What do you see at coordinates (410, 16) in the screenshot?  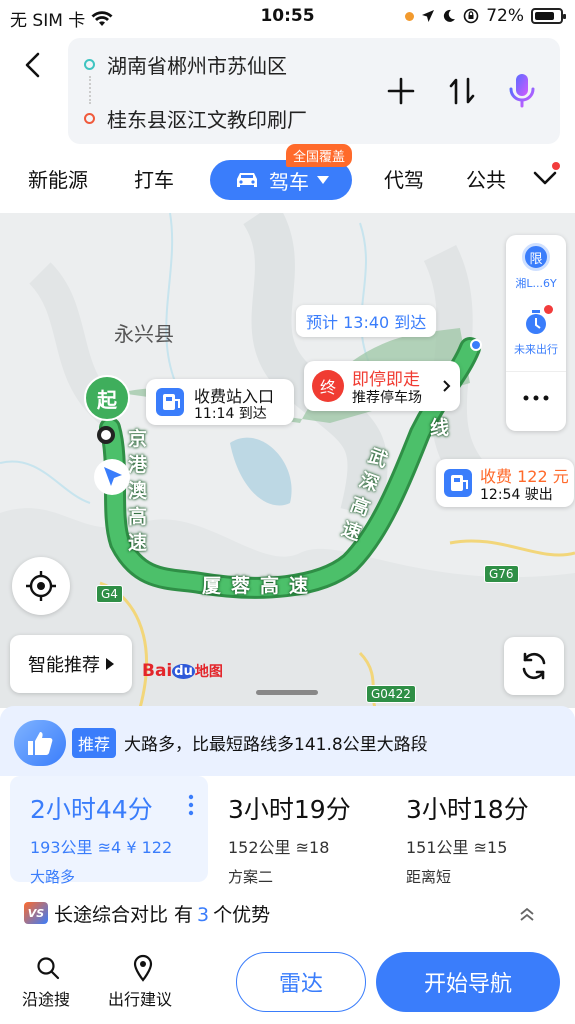 I see `recording-dot-icon` at bounding box center [410, 16].